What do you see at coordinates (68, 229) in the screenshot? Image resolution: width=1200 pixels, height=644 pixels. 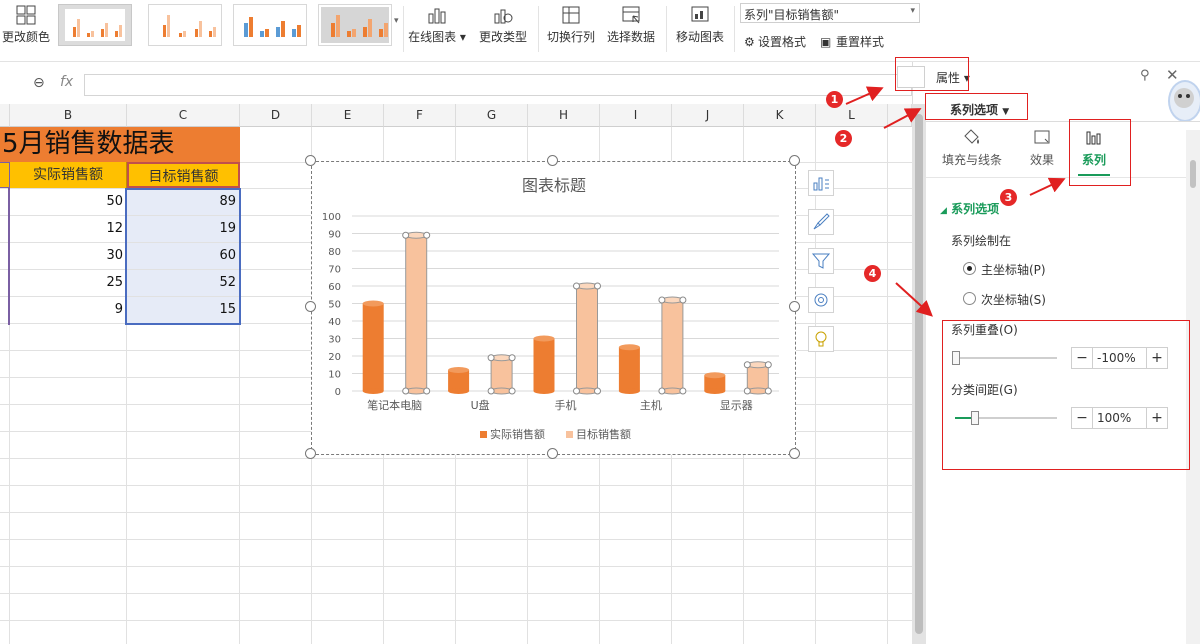 I see `cell-actual-2: 12` at bounding box center [68, 229].